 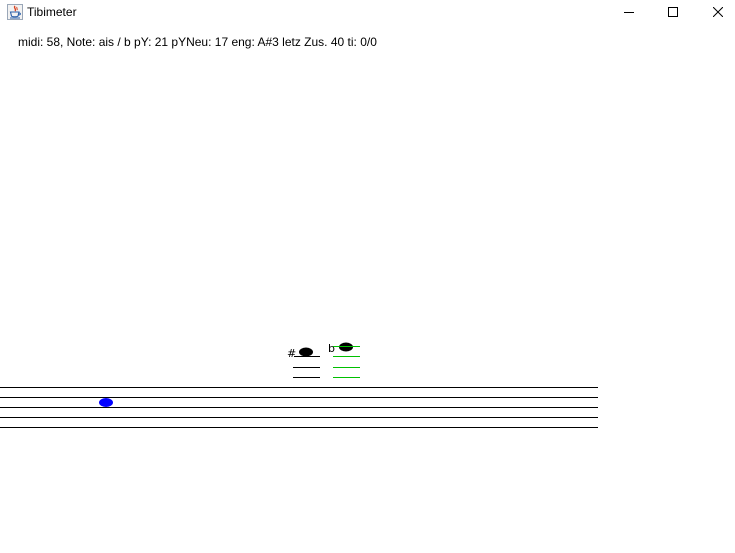 I want to click on flat-note-group: b, so click(x=344, y=360).